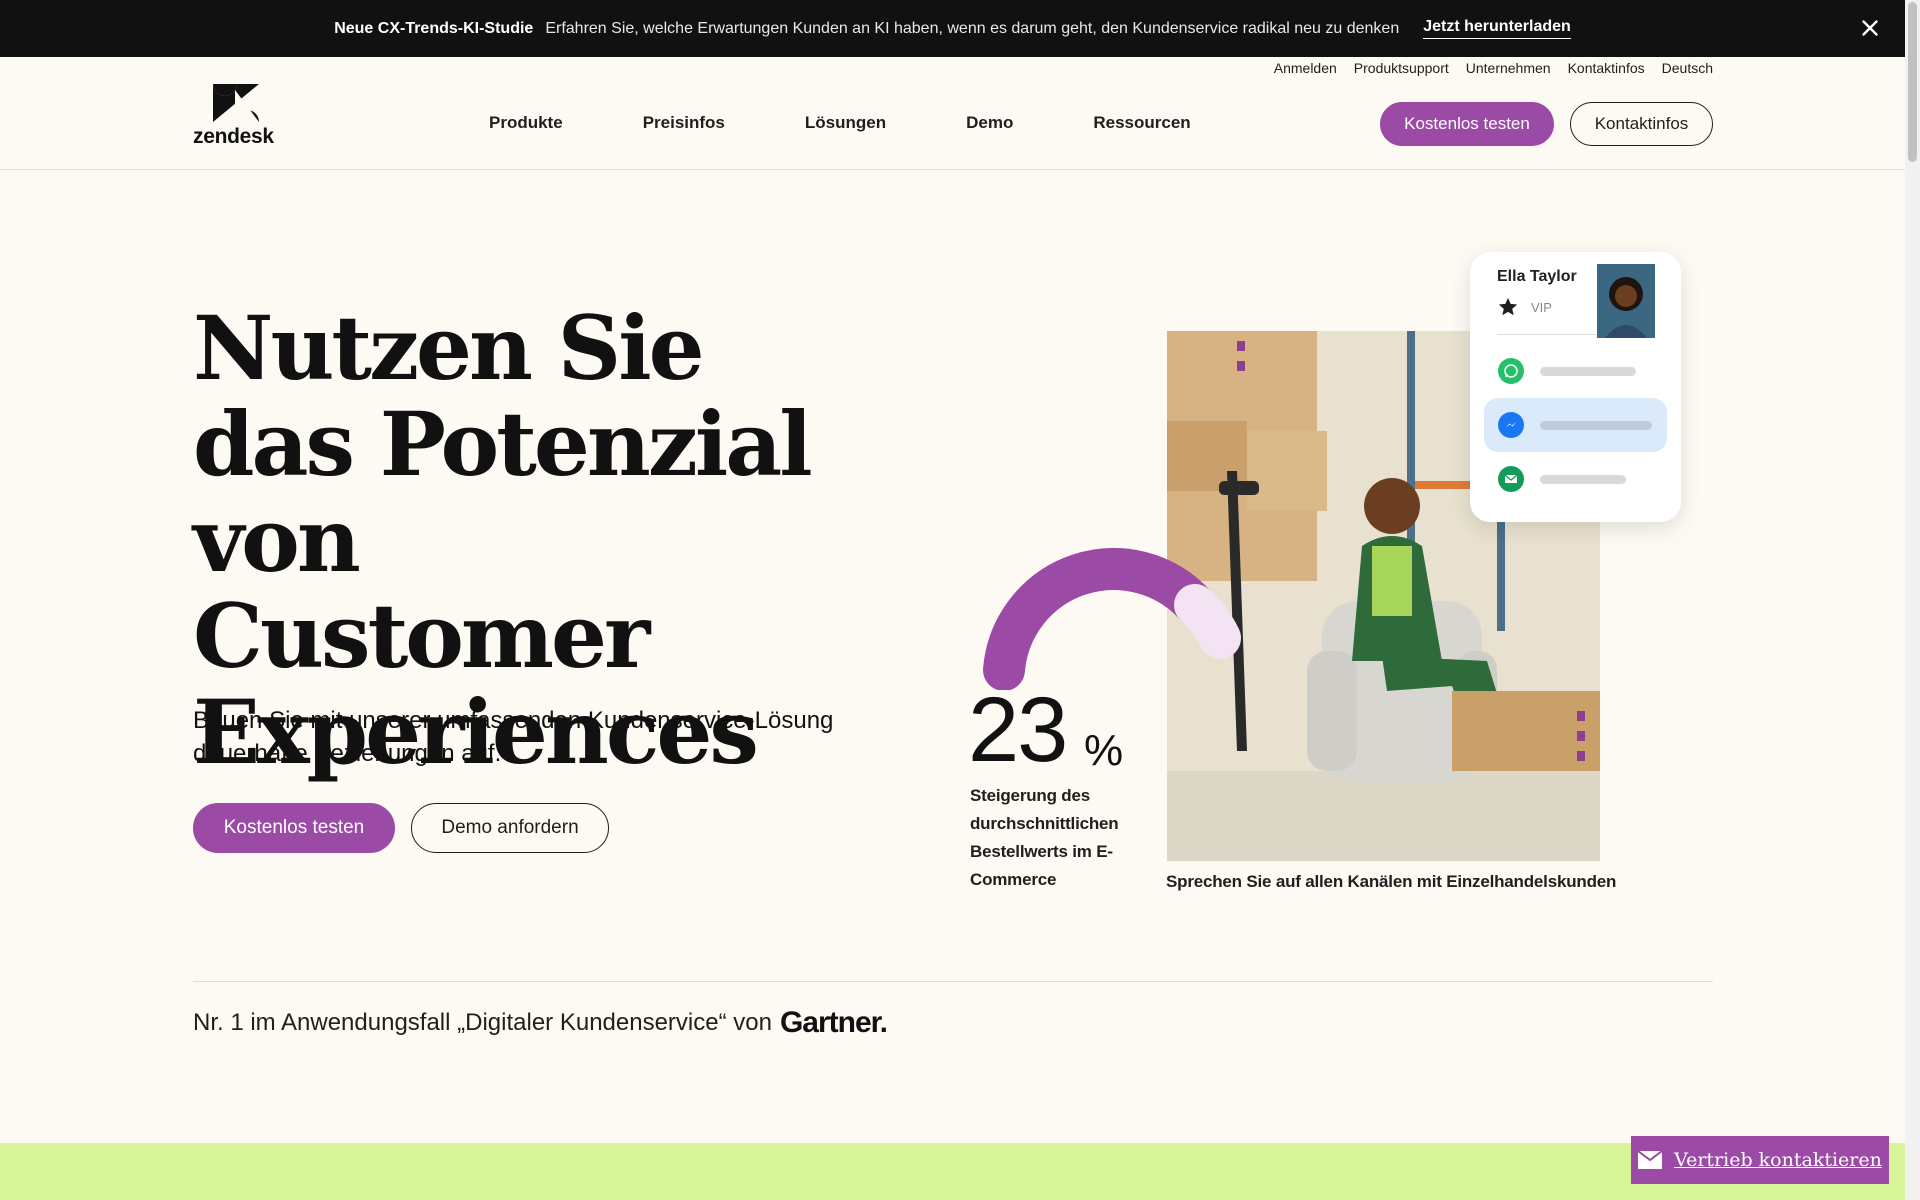 This screenshot has width=1920, height=1200. What do you see at coordinates (1778, 1160) in the screenshot?
I see `contact-sales-label: Vertrieb kontaktieren` at bounding box center [1778, 1160].